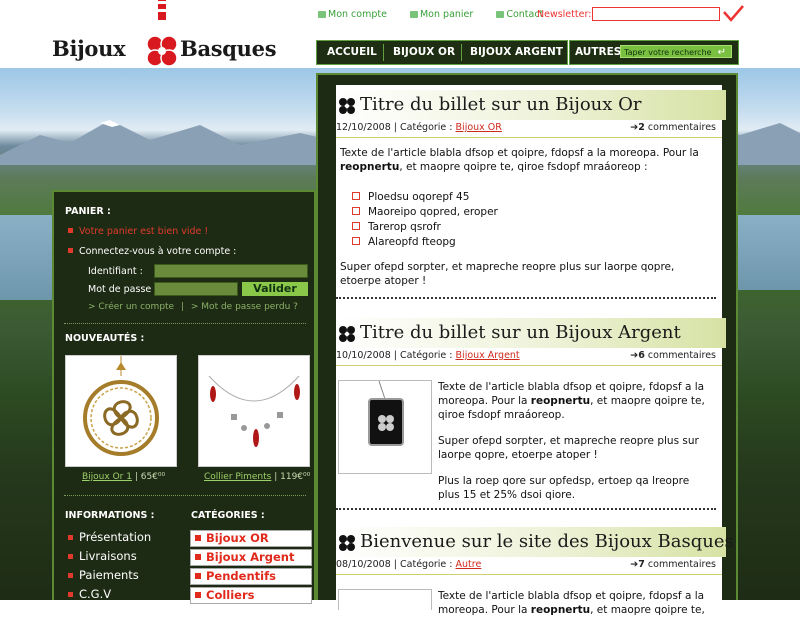 The image size is (800, 617). What do you see at coordinates (102, 556) in the screenshot?
I see `info-livraisons: Livraisons` at bounding box center [102, 556].